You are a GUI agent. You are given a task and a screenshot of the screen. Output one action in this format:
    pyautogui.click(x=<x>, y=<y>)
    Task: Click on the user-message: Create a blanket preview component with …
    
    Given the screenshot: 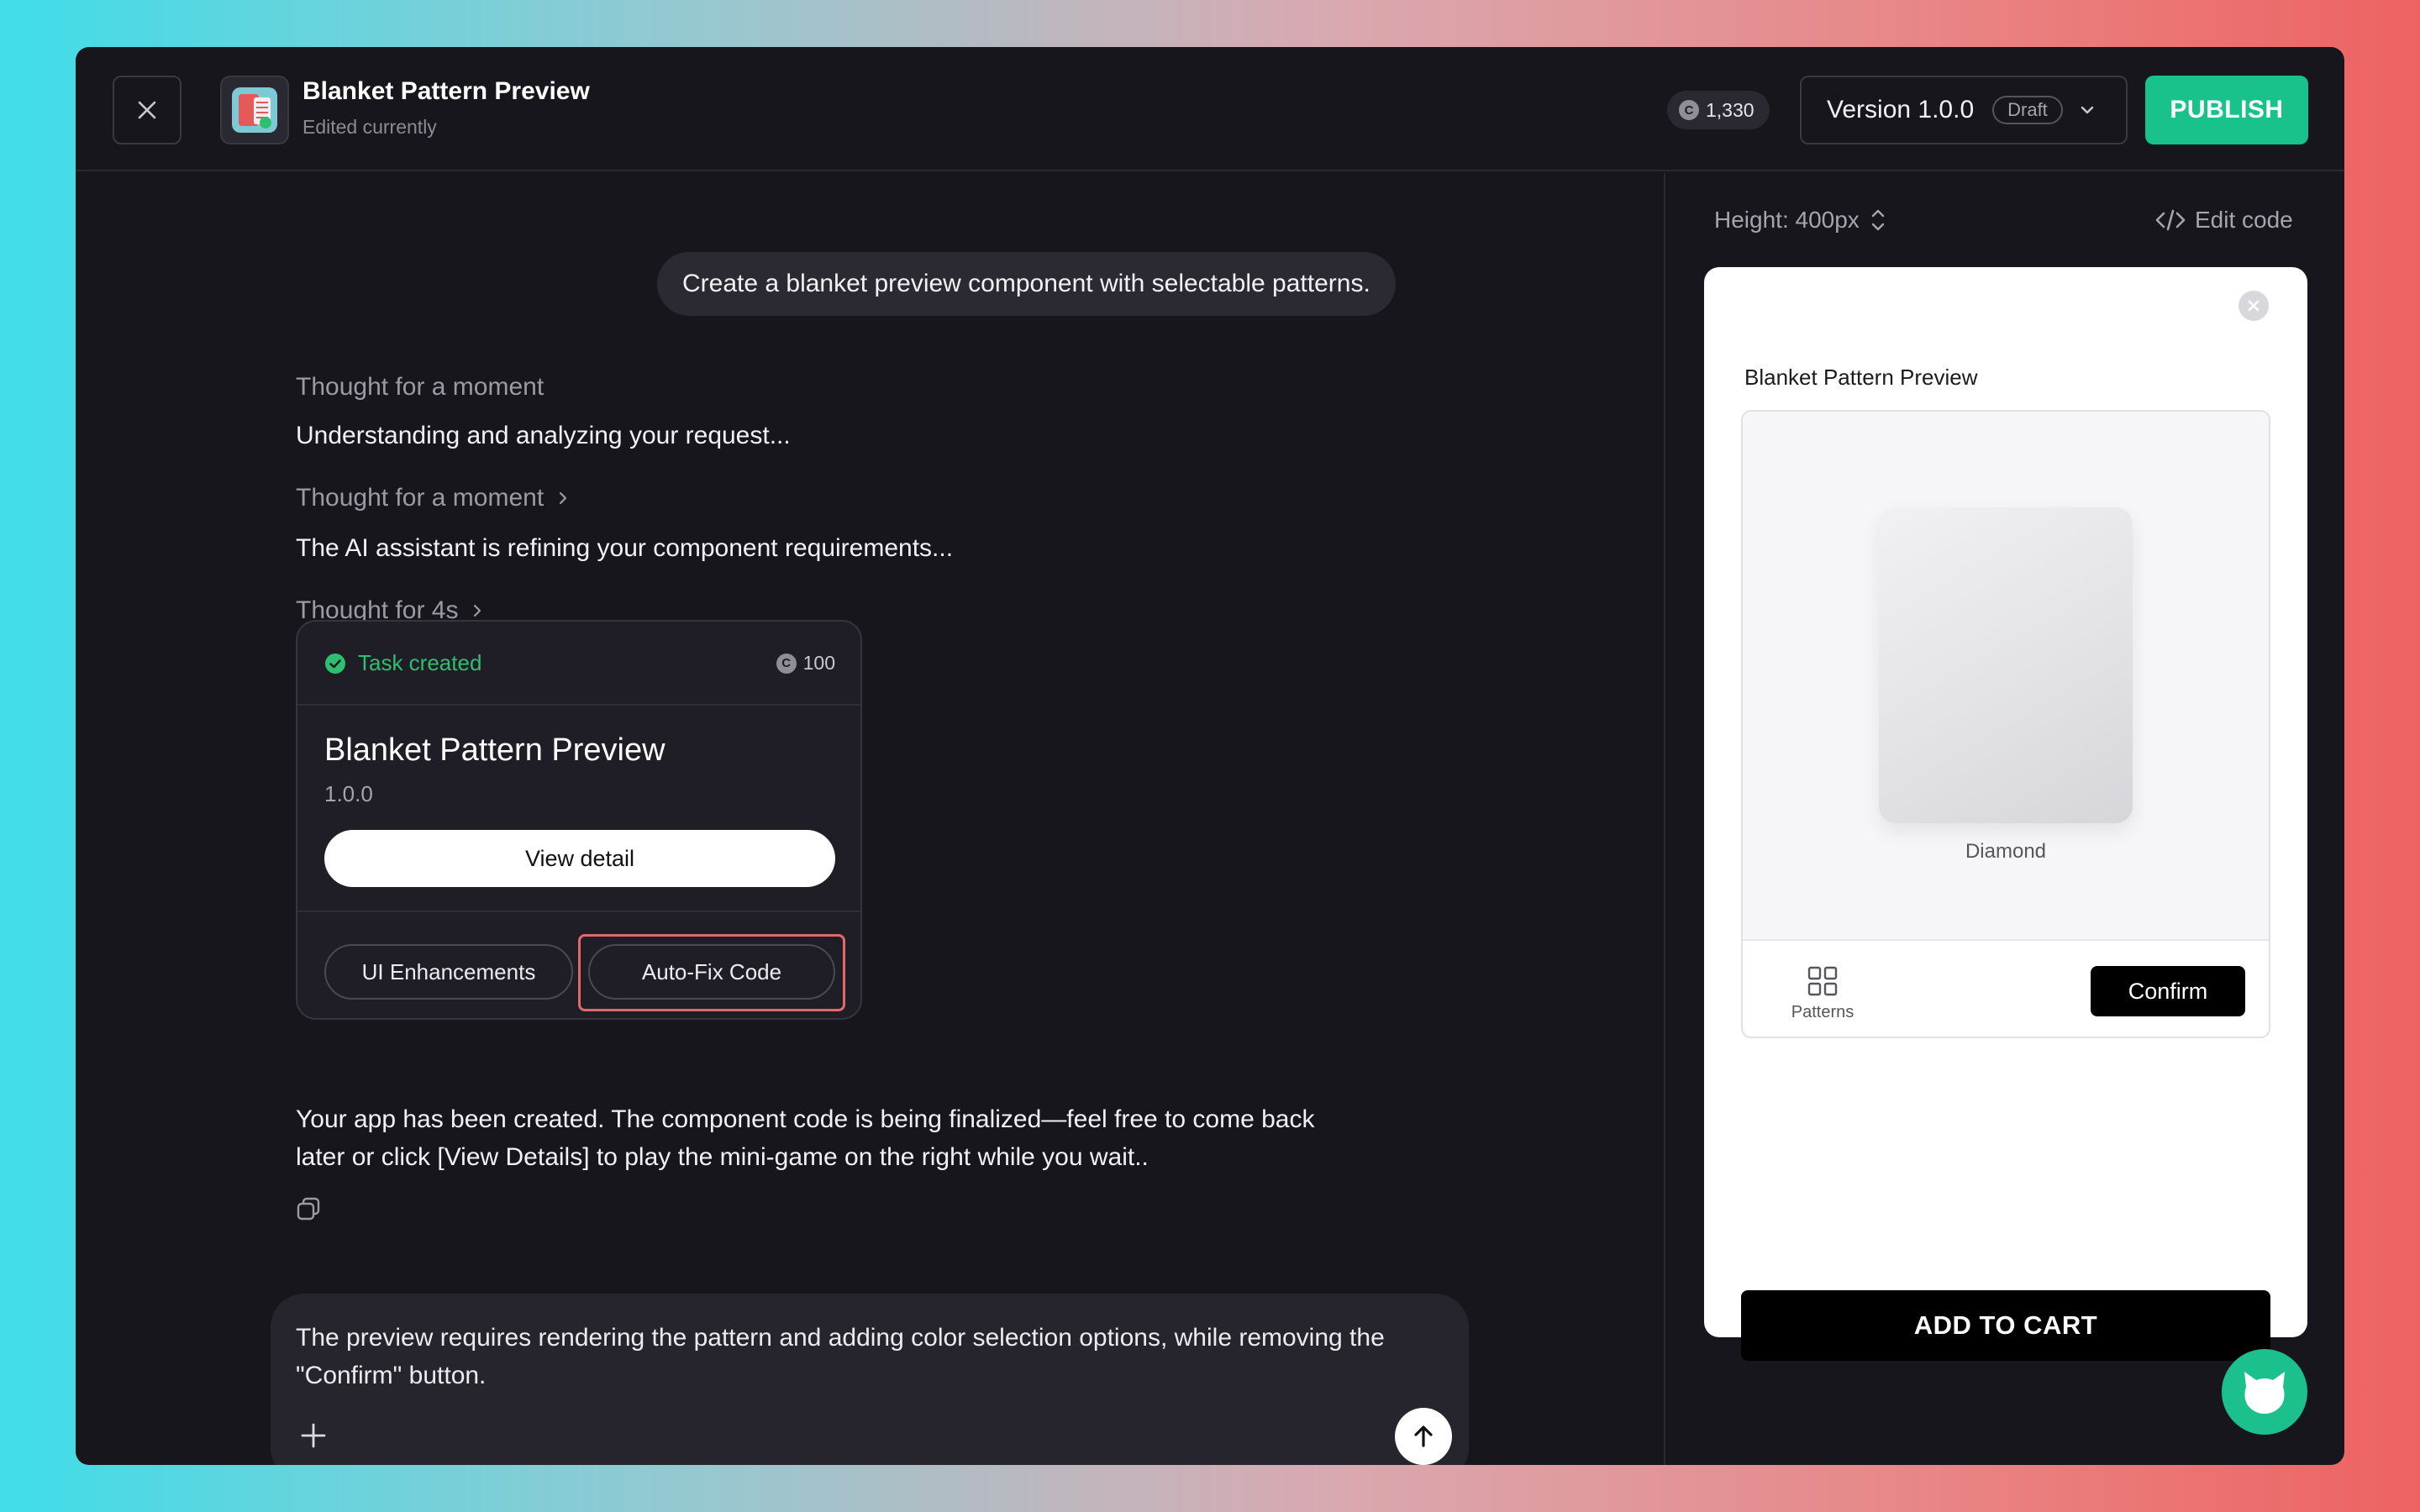 What is the action you would take?
    pyautogui.click(x=1026, y=284)
    